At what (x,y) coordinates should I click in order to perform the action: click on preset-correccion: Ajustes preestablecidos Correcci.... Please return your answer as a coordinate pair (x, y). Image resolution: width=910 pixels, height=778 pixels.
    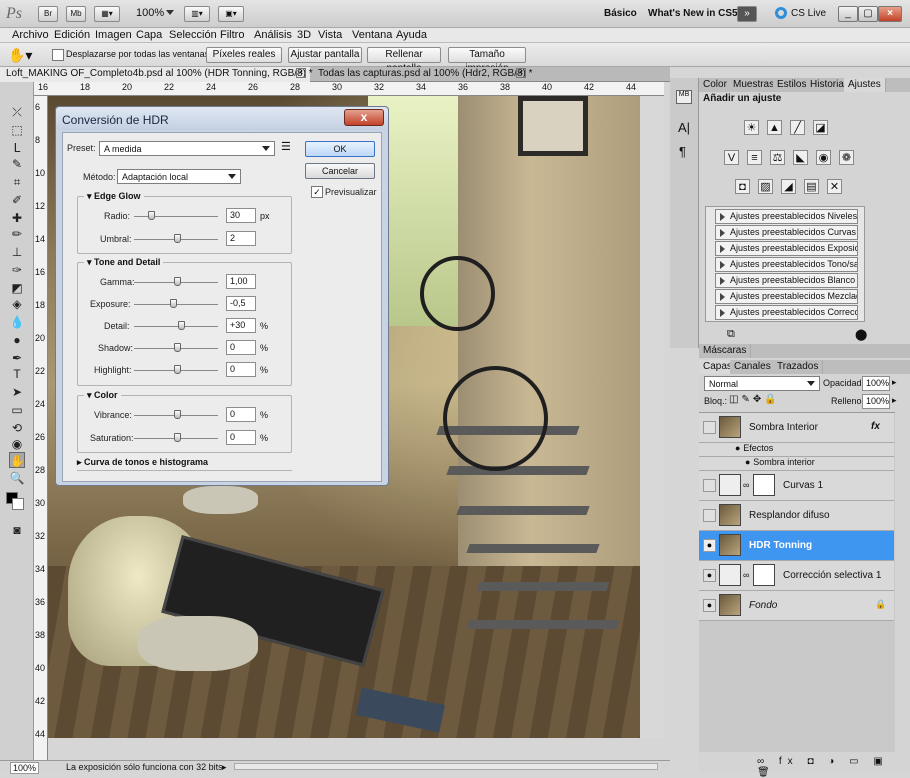
    Looking at the image, I should click on (786, 312).